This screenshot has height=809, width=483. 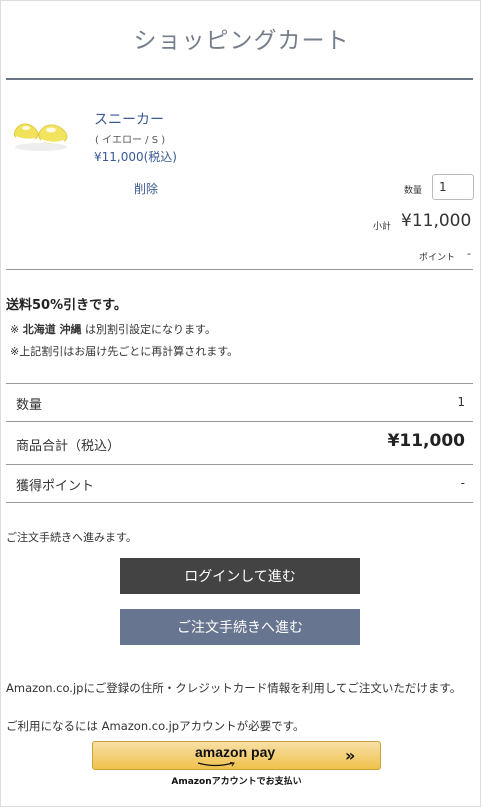 I want to click on amazon-pay-caption: Amazonアカウントでお支払い, so click(x=236, y=782).